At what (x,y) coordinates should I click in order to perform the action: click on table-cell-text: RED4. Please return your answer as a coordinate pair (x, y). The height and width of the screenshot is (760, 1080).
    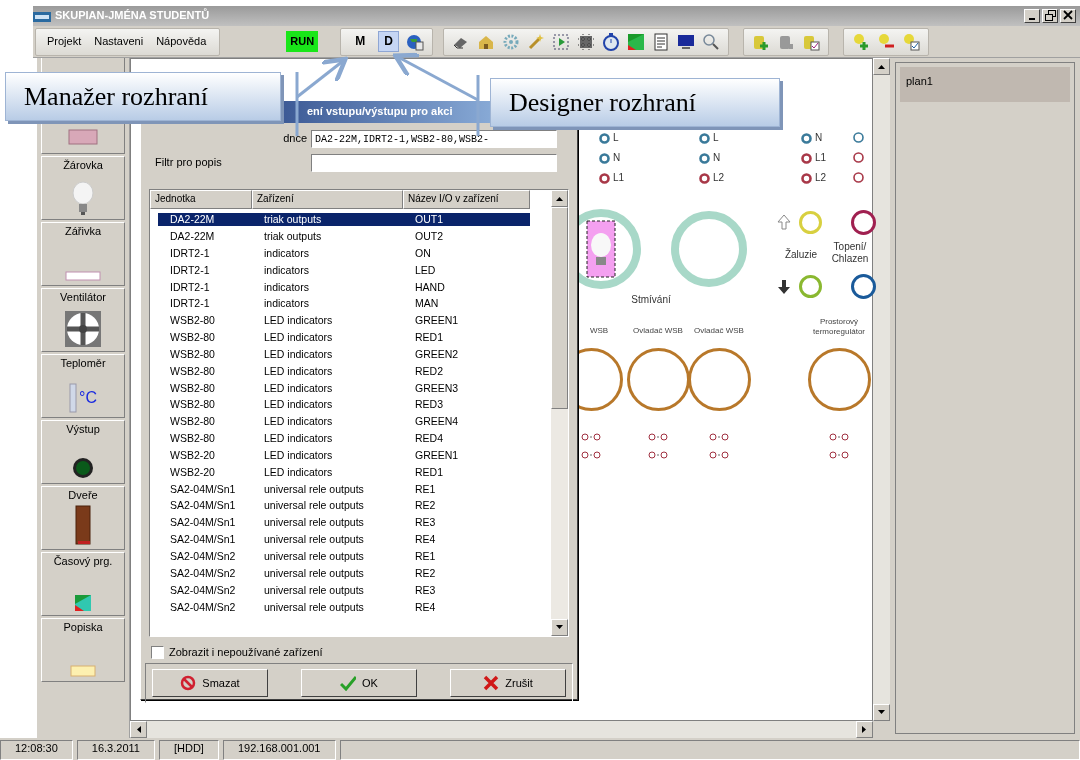
    Looking at the image, I should click on (429, 438).